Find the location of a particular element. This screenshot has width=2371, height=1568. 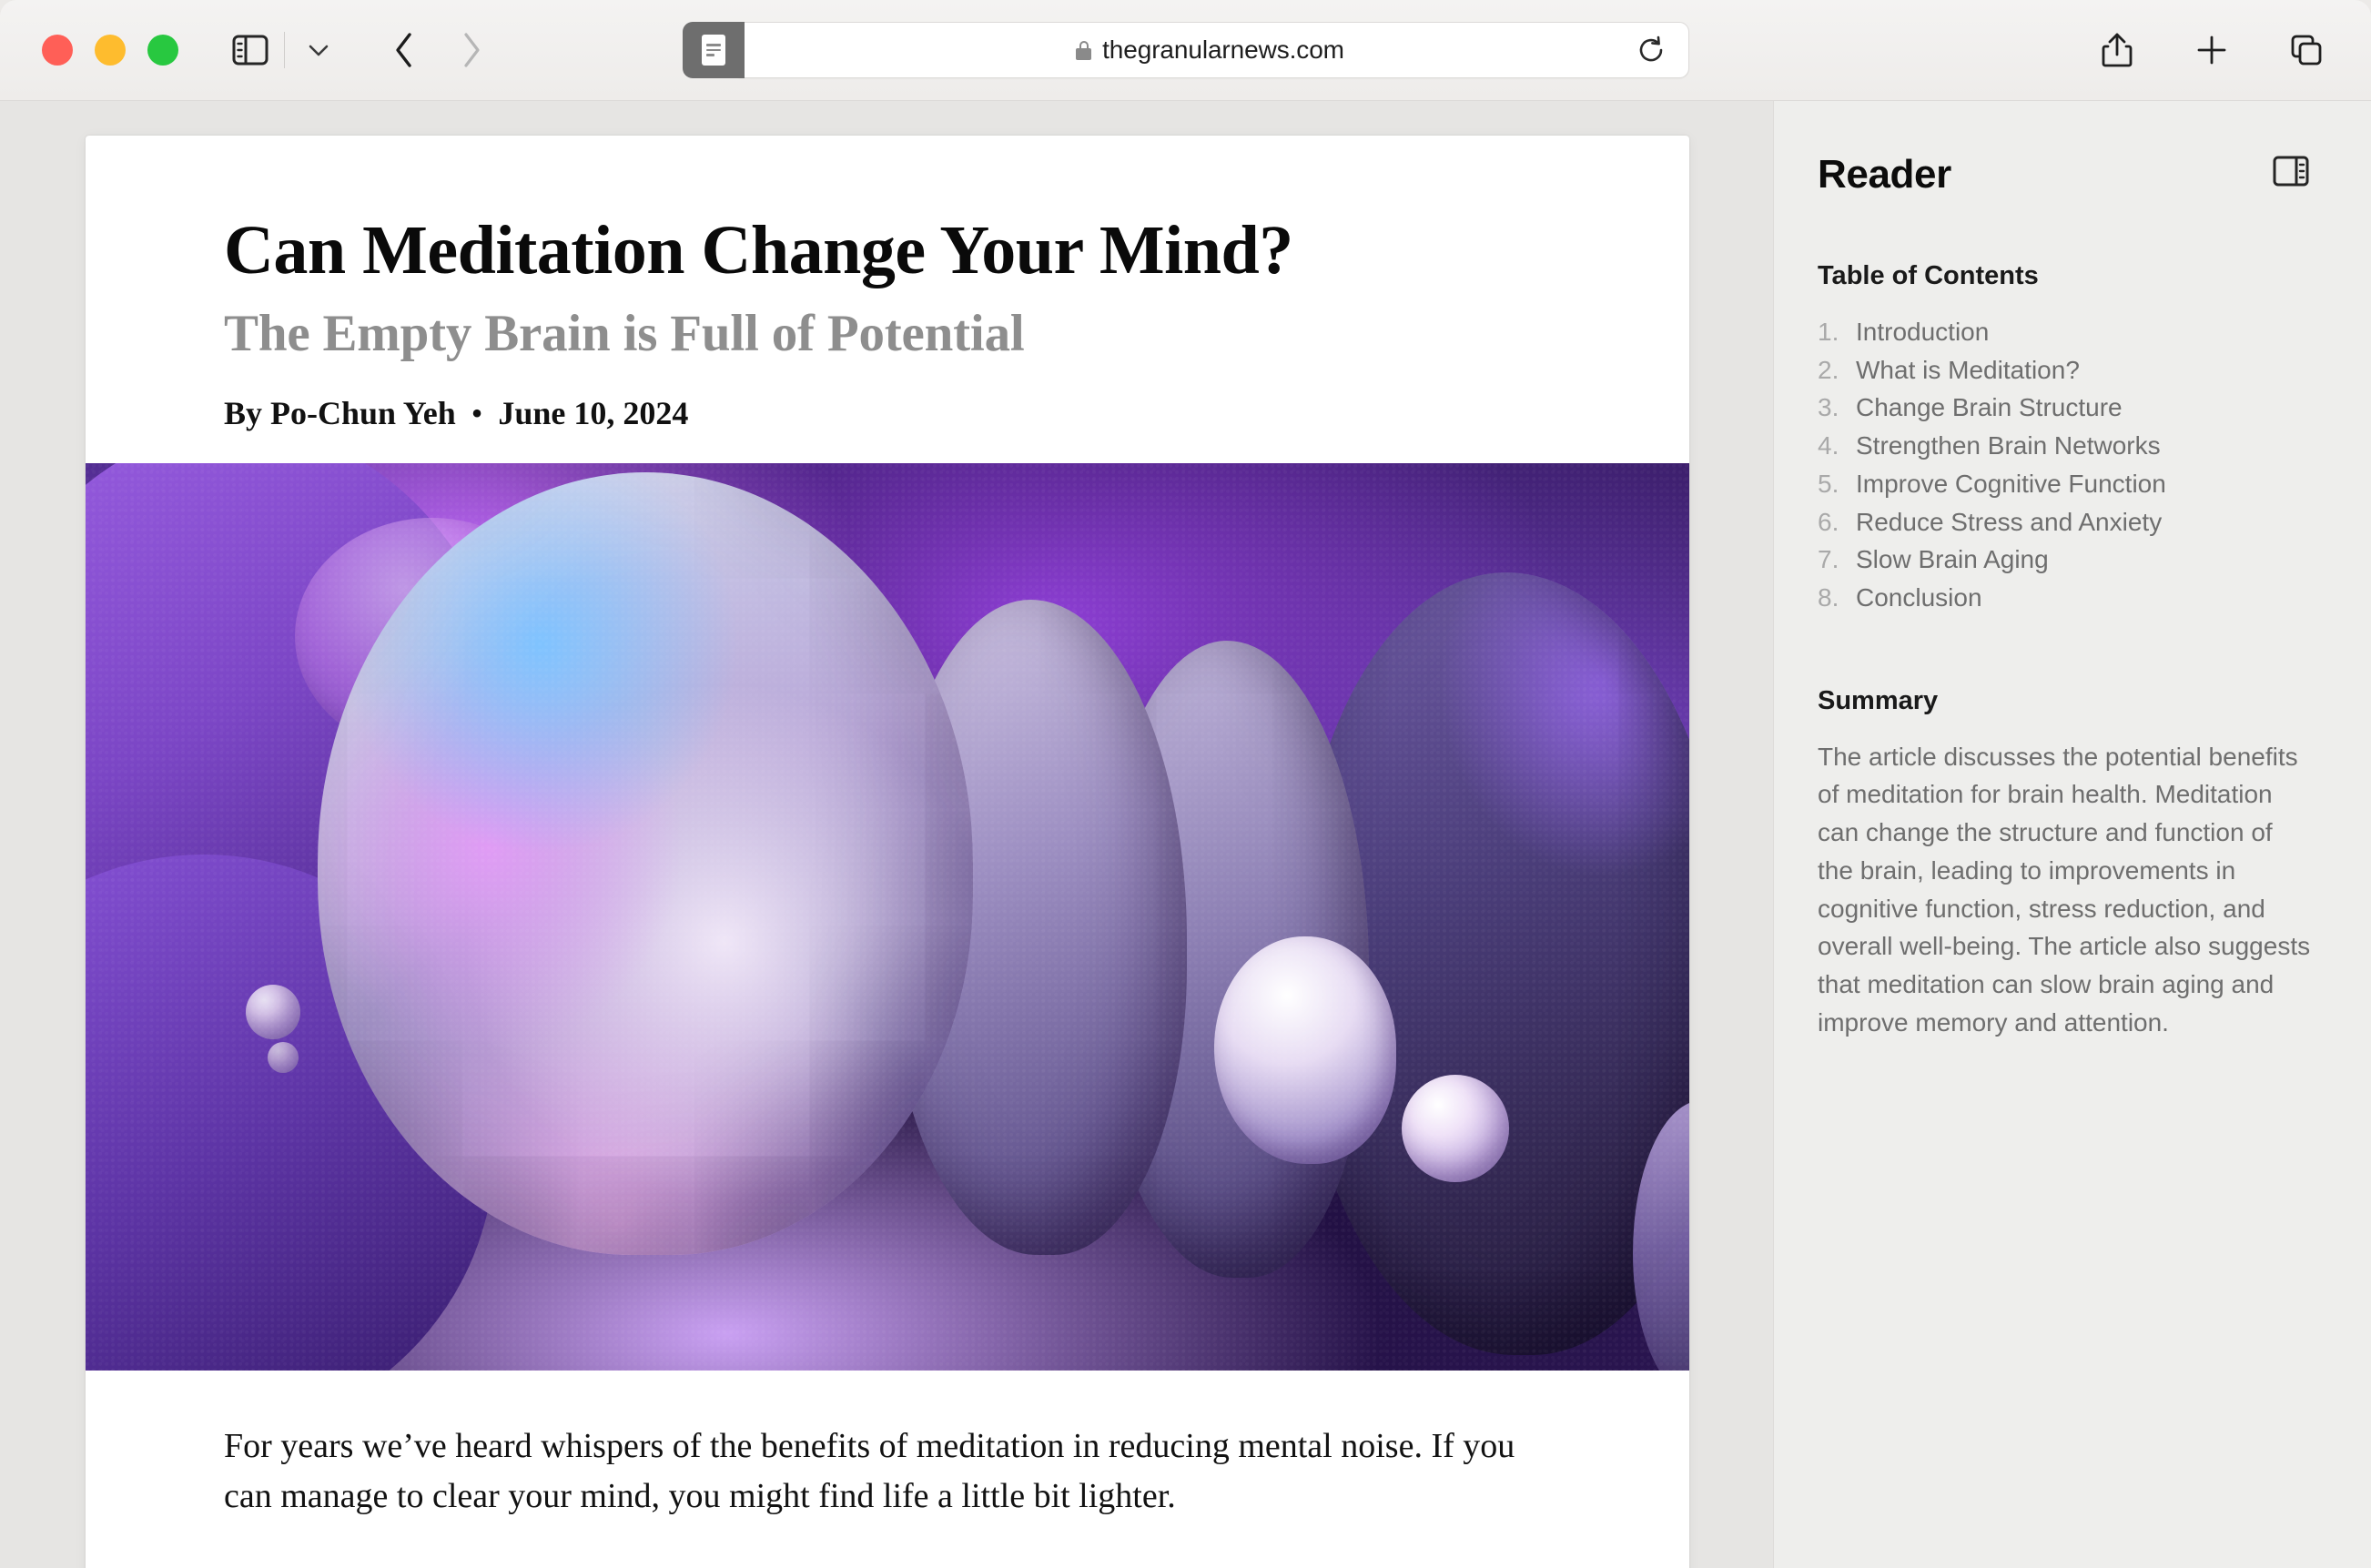

byline: By Po-Chun Yeh • June 10, 2024 is located at coordinates (888, 413).